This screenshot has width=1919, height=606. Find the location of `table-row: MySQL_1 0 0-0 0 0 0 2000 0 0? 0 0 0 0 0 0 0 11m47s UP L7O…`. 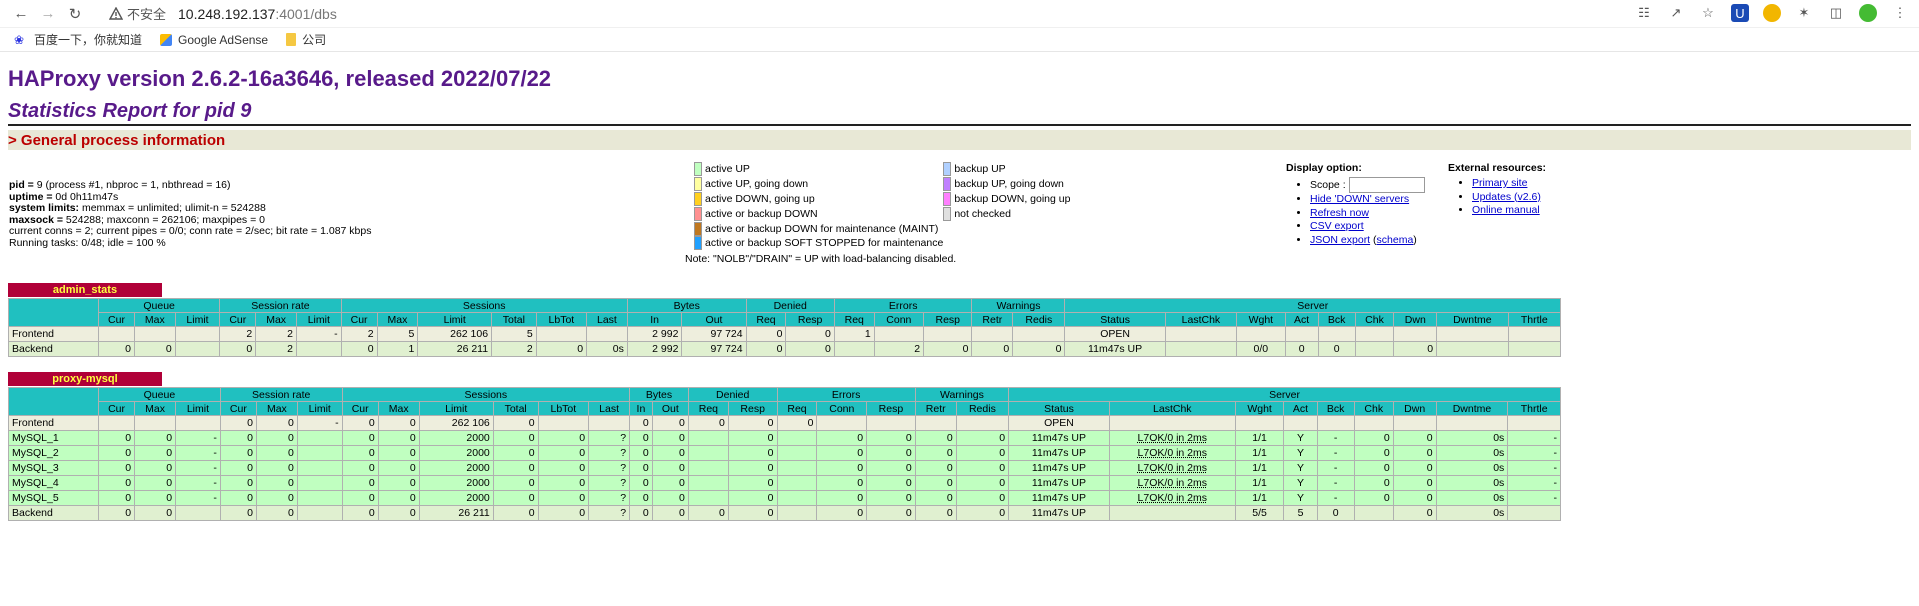

table-row: MySQL_1 0 0-0 0 0 0 2000 0 0? 0 0 0 0 0 0 0 11m47s UP L7O… is located at coordinates (784, 438).